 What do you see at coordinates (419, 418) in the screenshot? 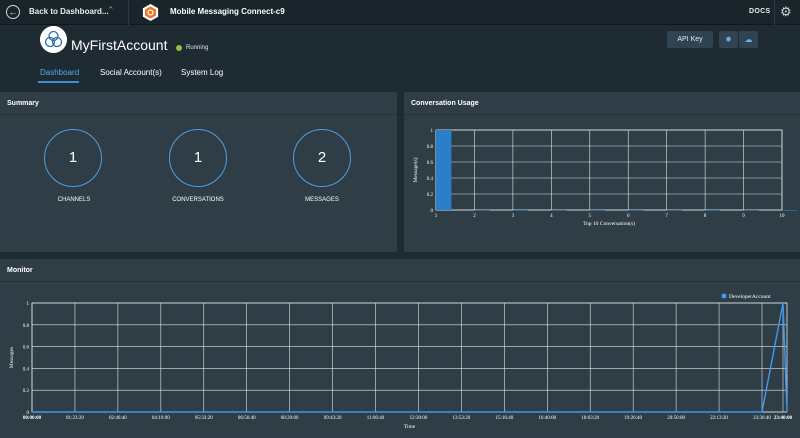
I see `x-tick-label: 12:30:00` at bounding box center [419, 418].